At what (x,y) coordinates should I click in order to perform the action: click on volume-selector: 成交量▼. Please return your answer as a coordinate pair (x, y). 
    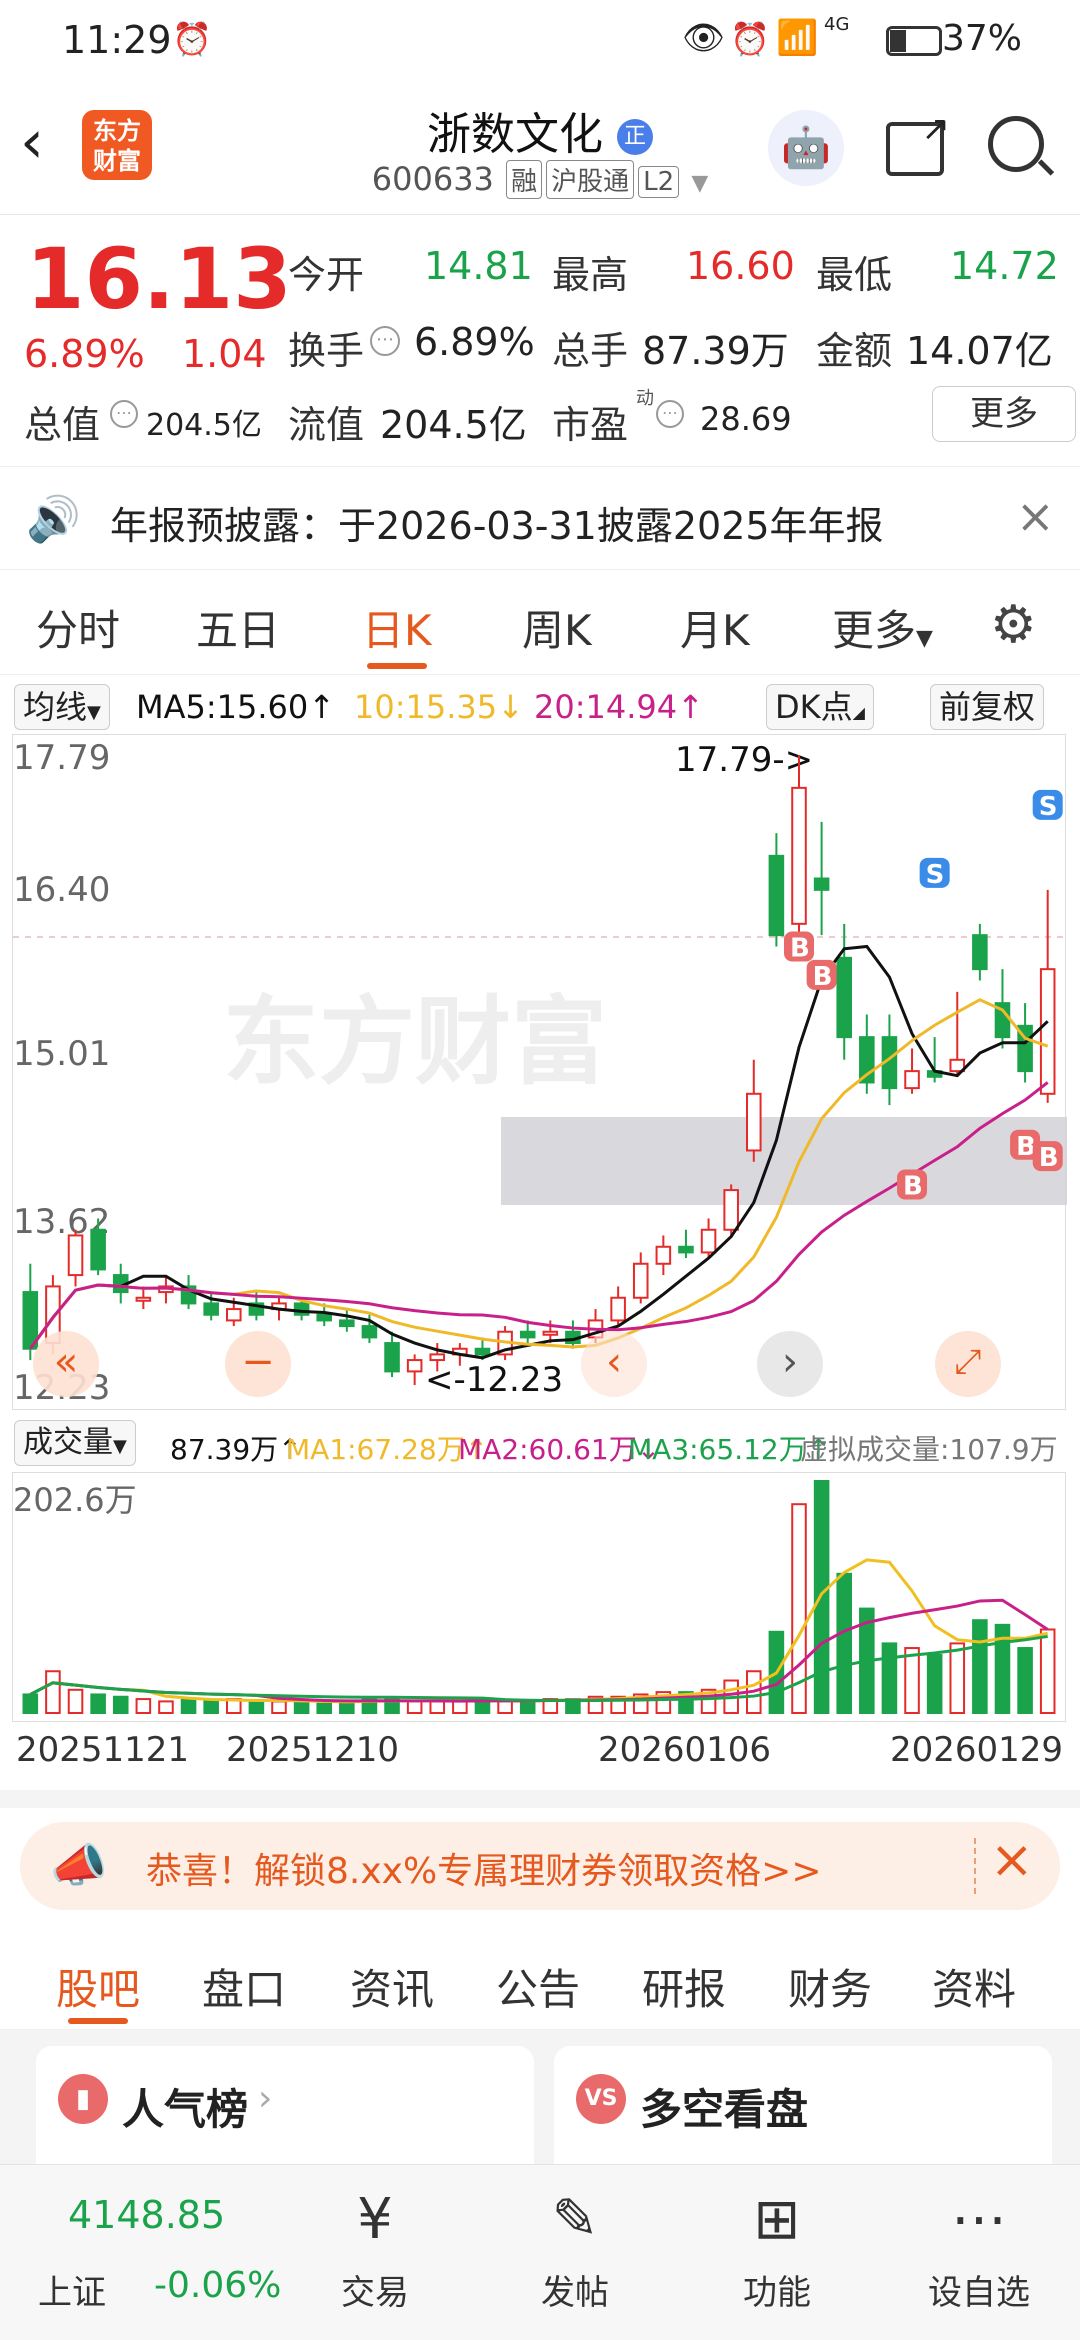
    Looking at the image, I should click on (75, 1443).